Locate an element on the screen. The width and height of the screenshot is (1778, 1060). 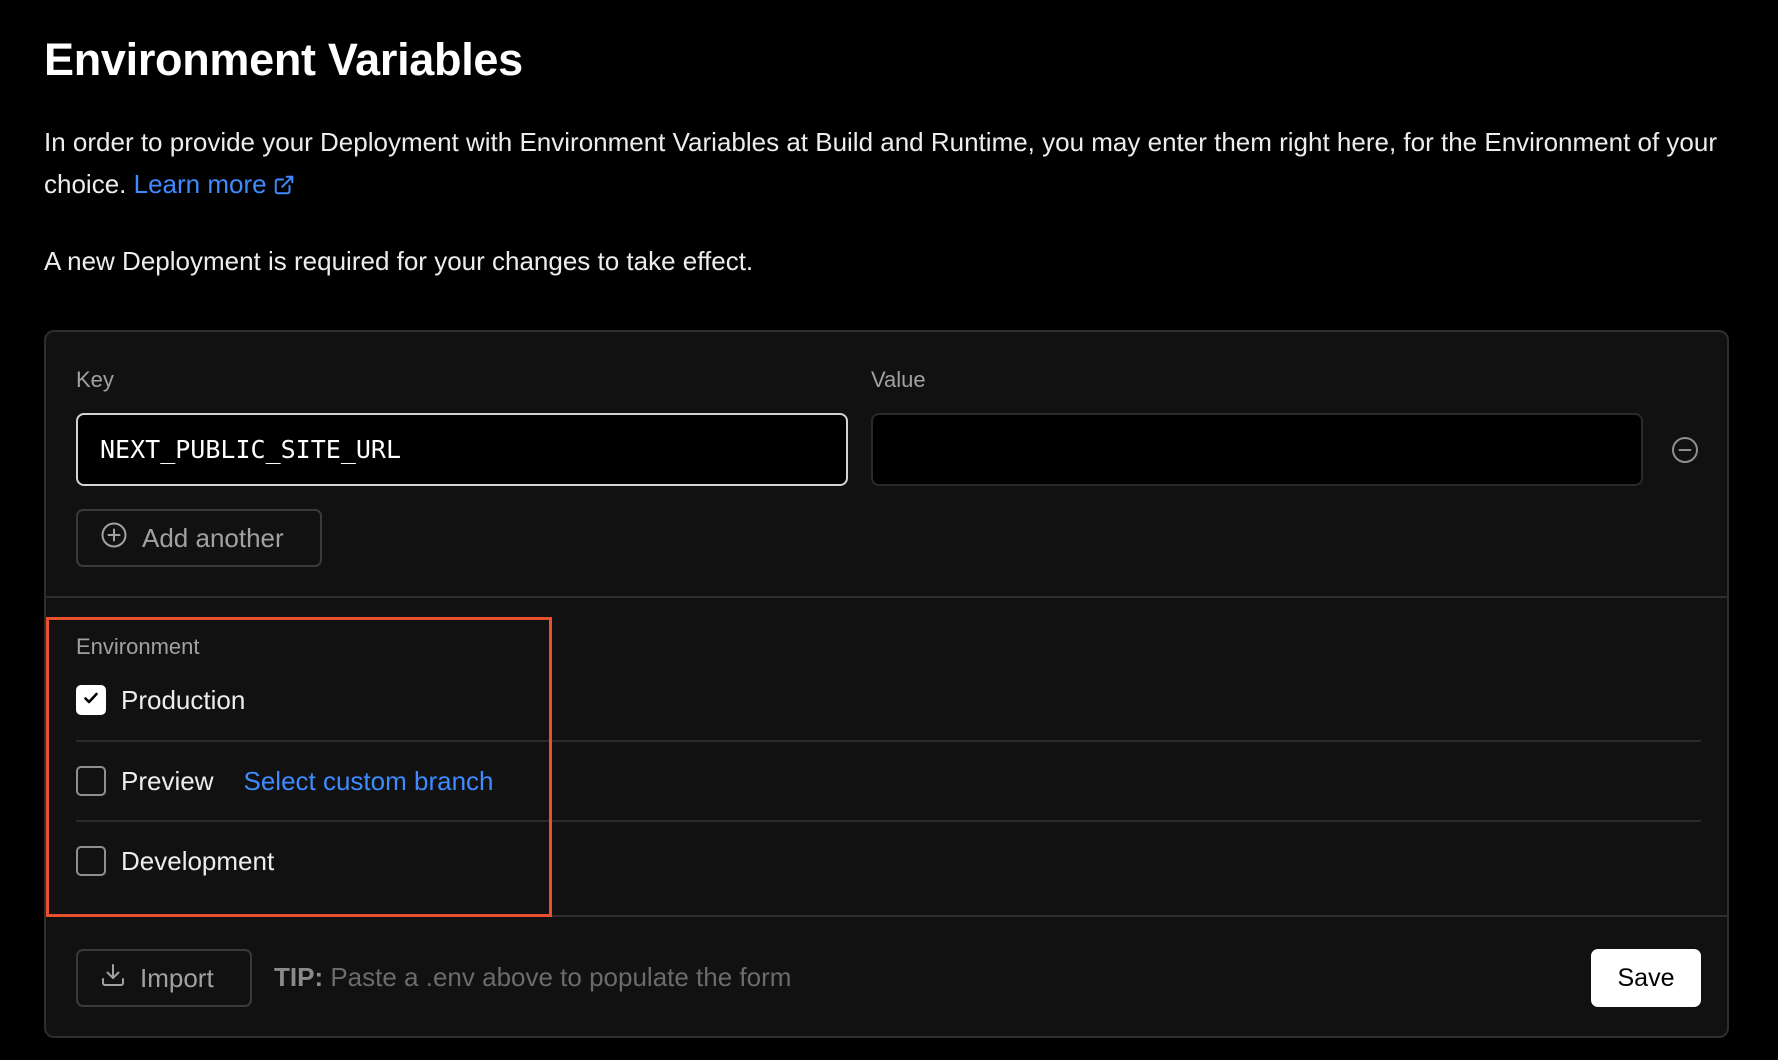
learn-more-link: Learn more is located at coordinates (214, 184).